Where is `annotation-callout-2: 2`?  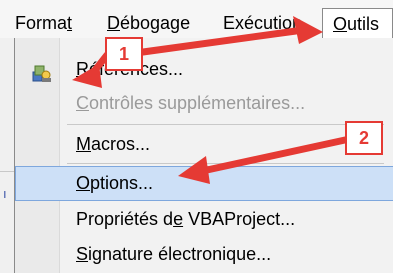 annotation-callout-2: 2 is located at coordinates (364, 138).